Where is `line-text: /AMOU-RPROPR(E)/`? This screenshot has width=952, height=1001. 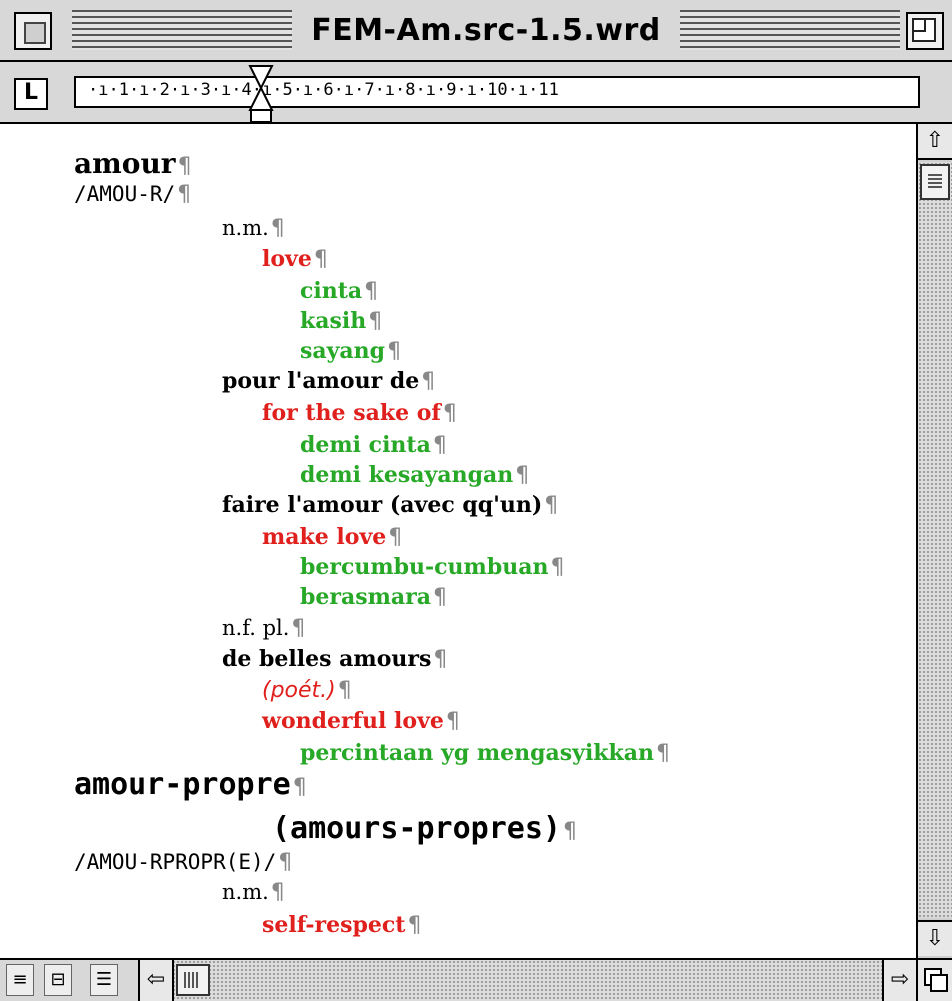
line-text: /AMOU-RPROPR(E)/ is located at coordinates (175, 862).